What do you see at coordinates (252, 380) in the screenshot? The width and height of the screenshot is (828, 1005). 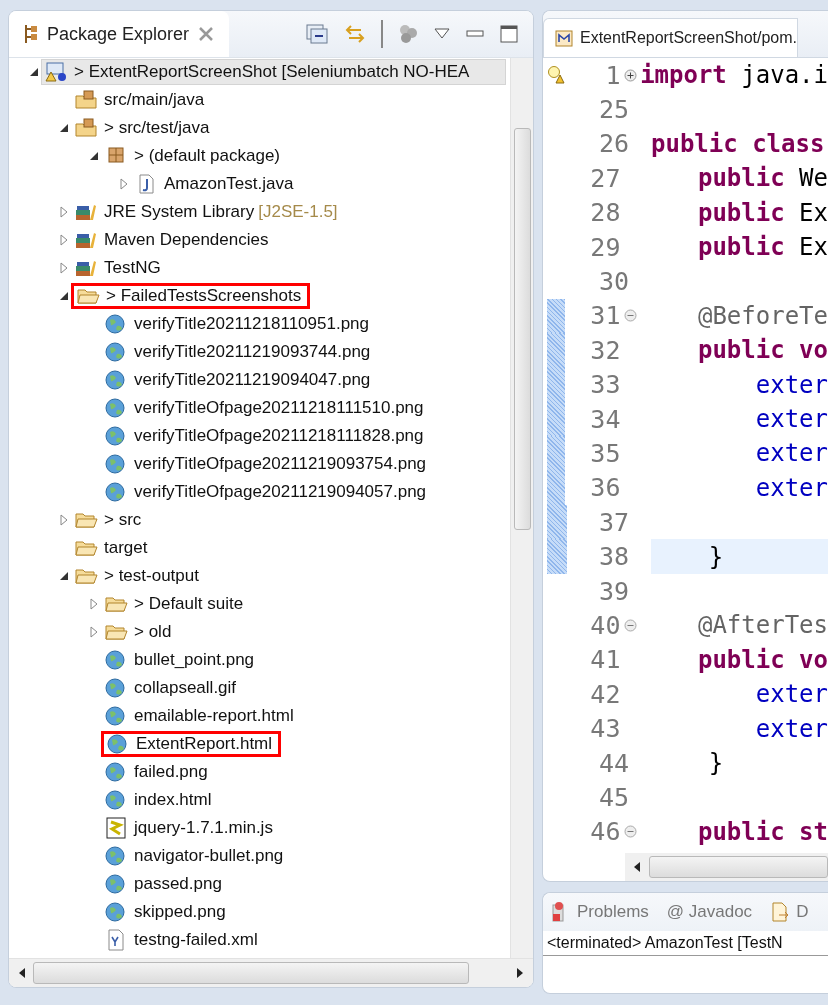 I see `item-label: verifyTitle20211219094047.png` at bounding box center [252, 380].